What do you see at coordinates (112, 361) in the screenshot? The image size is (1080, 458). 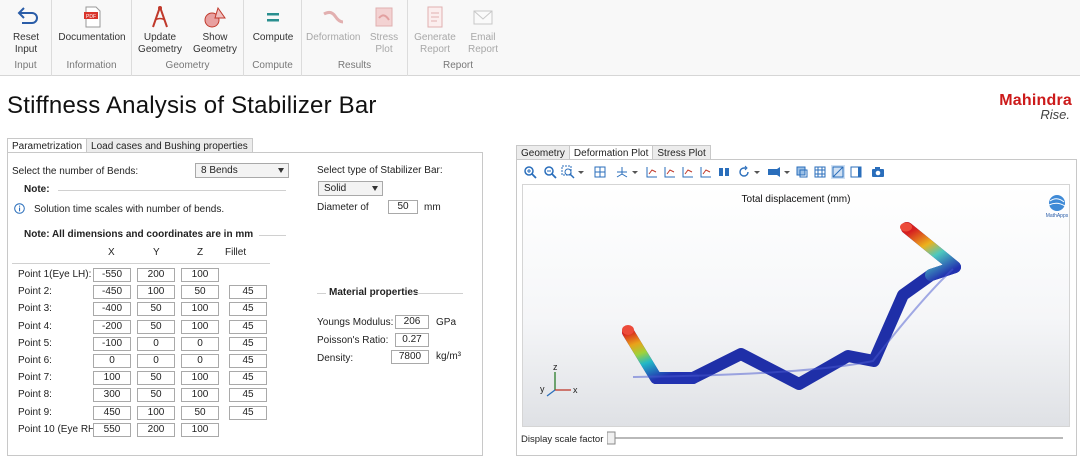 I see `point-x-input: 0` at bounding box center [112, 361].